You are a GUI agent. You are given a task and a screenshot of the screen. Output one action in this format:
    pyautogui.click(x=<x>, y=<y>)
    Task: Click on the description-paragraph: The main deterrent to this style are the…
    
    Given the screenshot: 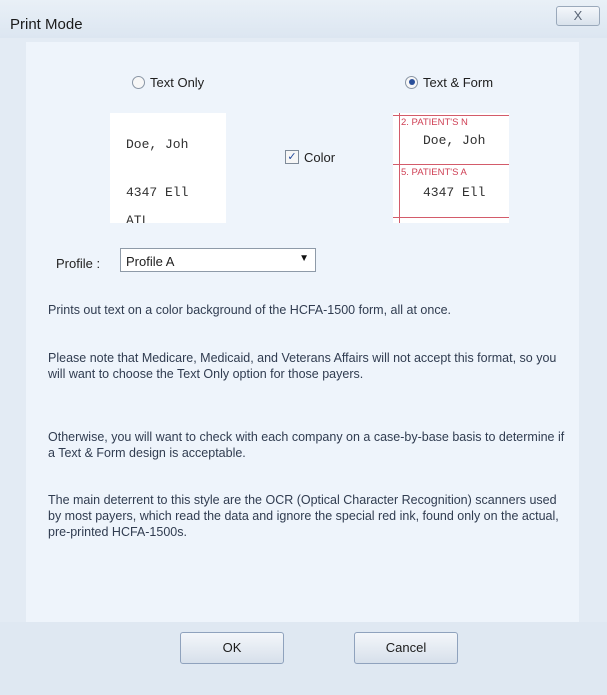 What is the action you would take?
    pyautogui.click(x=303, y=516)
    